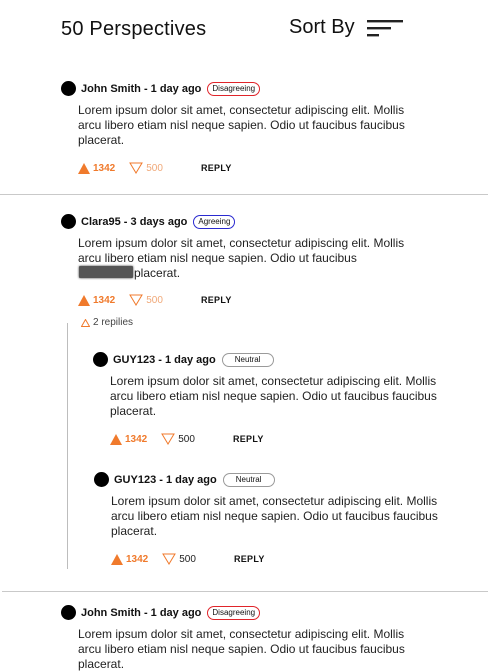 Image resolution: width=488 pixels, height=672 pixels. I want to click on sort-lines-icon, so click(384, 27).